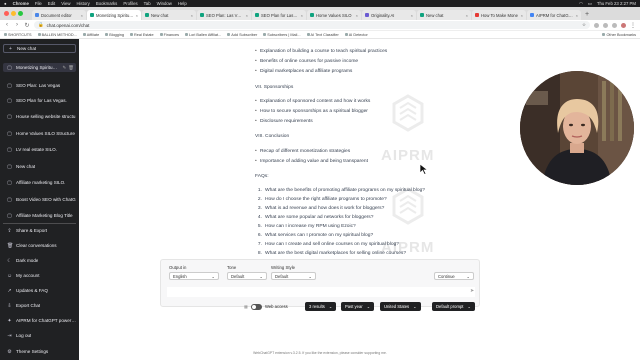  I want to click on bookmark-item: Real Estate, so click(141, 35).